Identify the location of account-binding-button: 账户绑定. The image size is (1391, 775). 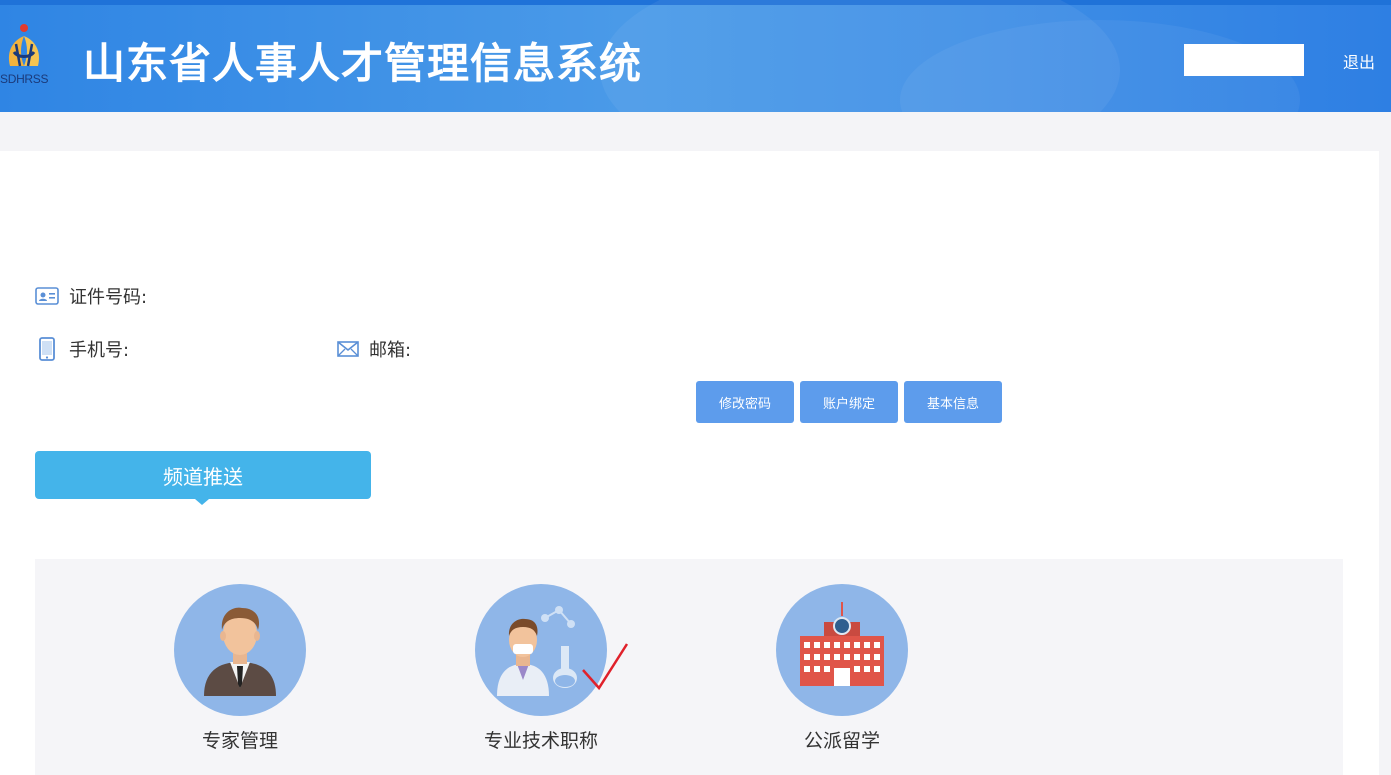
(849, 402).